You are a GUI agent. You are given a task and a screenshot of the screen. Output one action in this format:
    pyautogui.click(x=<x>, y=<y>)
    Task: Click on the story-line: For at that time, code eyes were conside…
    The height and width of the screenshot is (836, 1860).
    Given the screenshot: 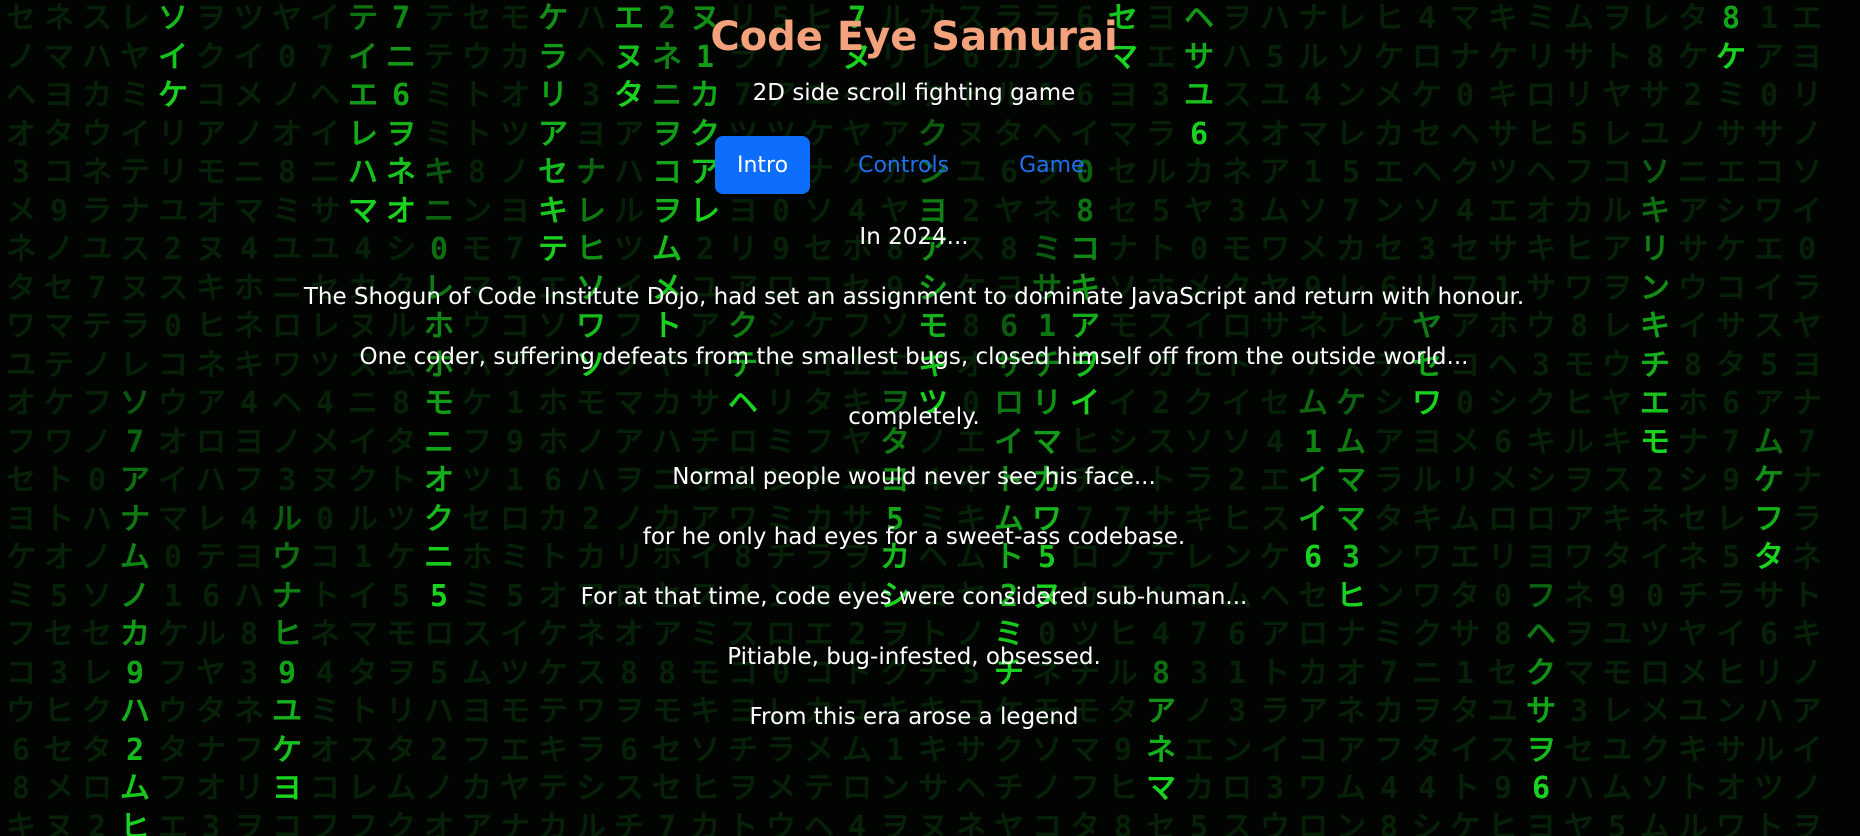 What is the action you would take?
    pyautogui.click(x=914, y=597)
    